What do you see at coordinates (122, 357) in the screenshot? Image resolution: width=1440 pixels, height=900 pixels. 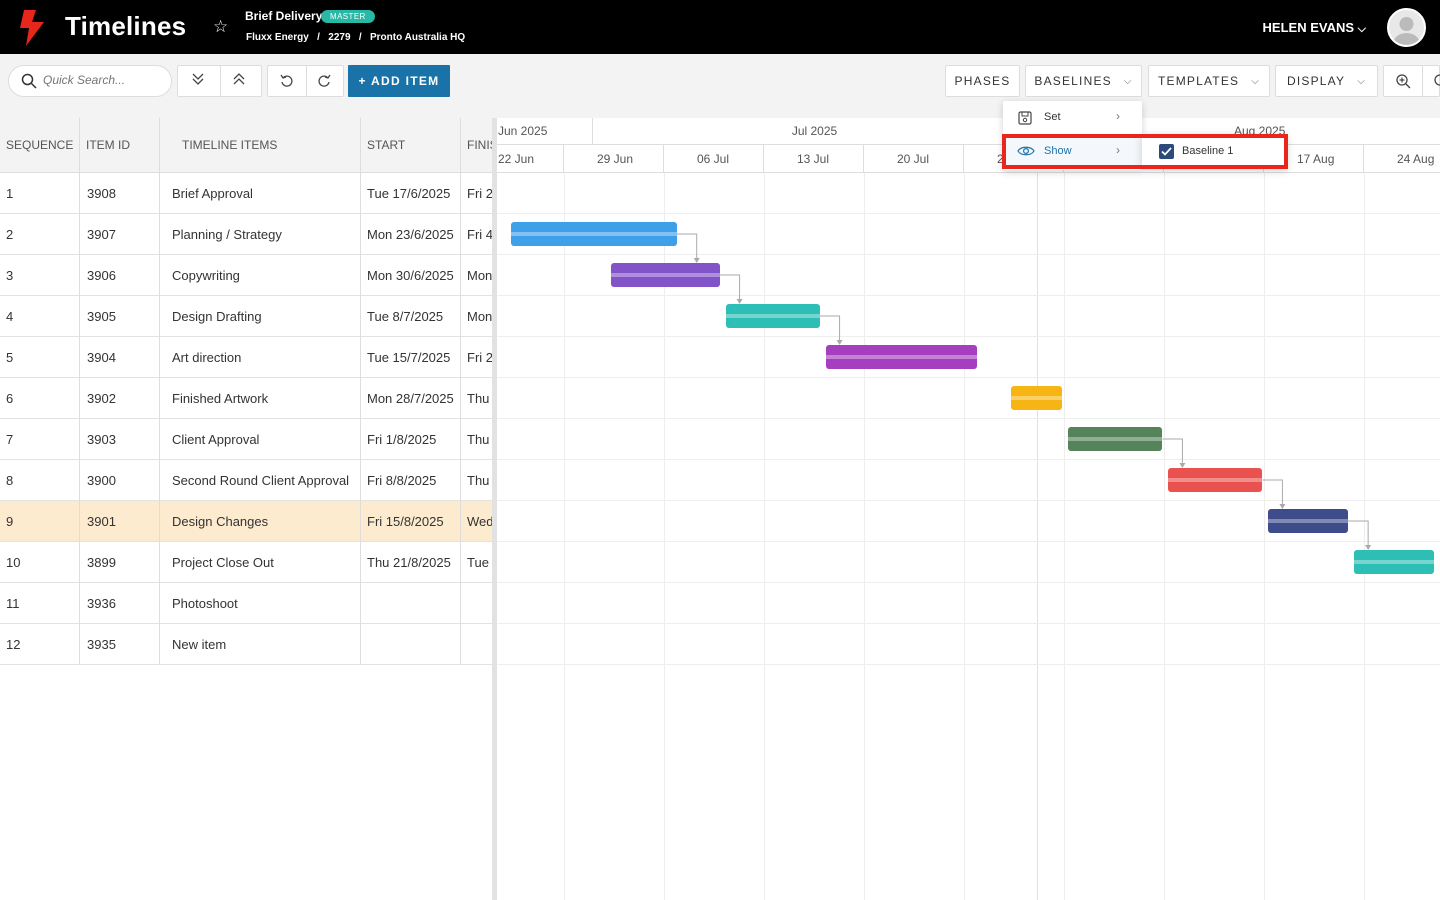 I see `item-id-cell: 3904` at bounding box center [122, 357].